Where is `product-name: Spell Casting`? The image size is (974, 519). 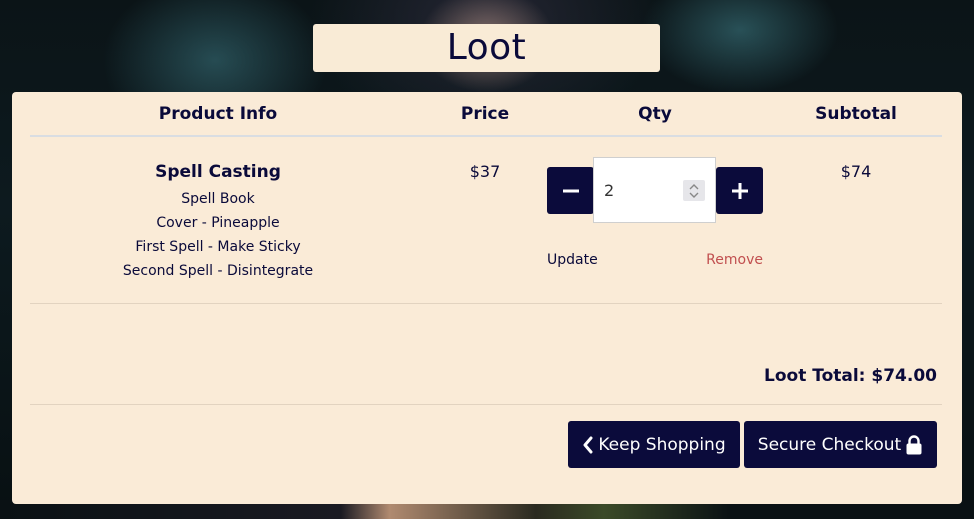 product-name: Spell Casting is located at coordinates (218, 172).